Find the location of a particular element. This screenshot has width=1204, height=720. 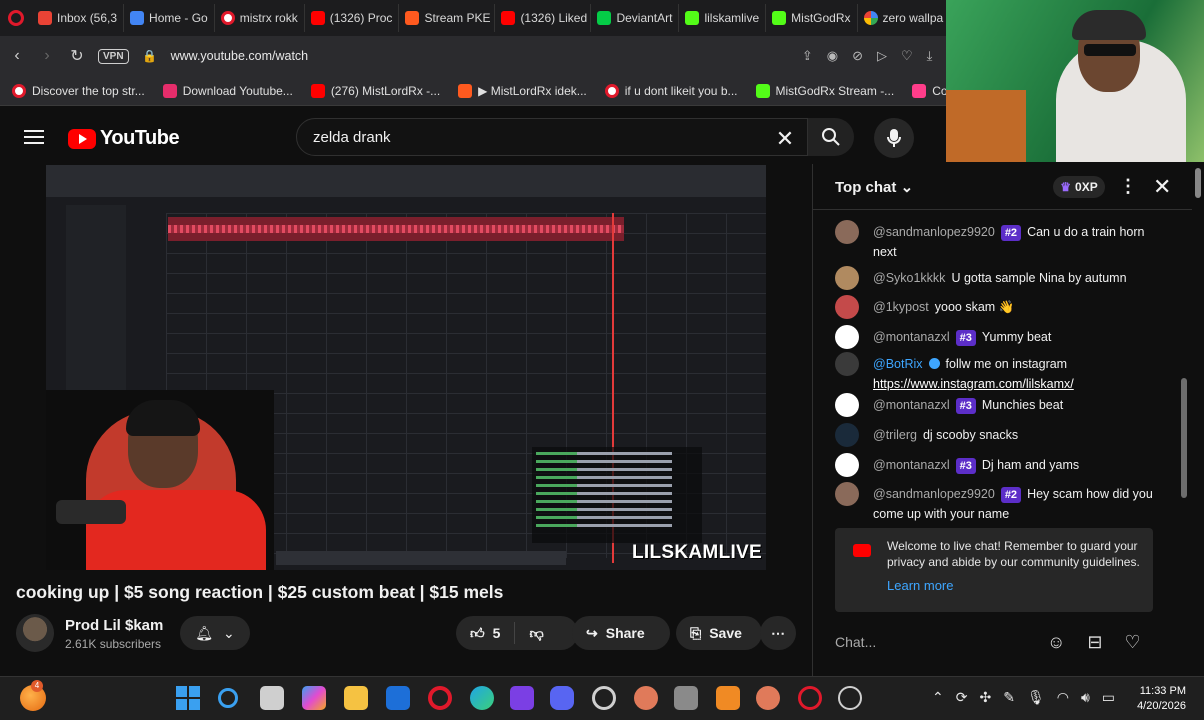

settings-icon is located at coordinates (604, 698).